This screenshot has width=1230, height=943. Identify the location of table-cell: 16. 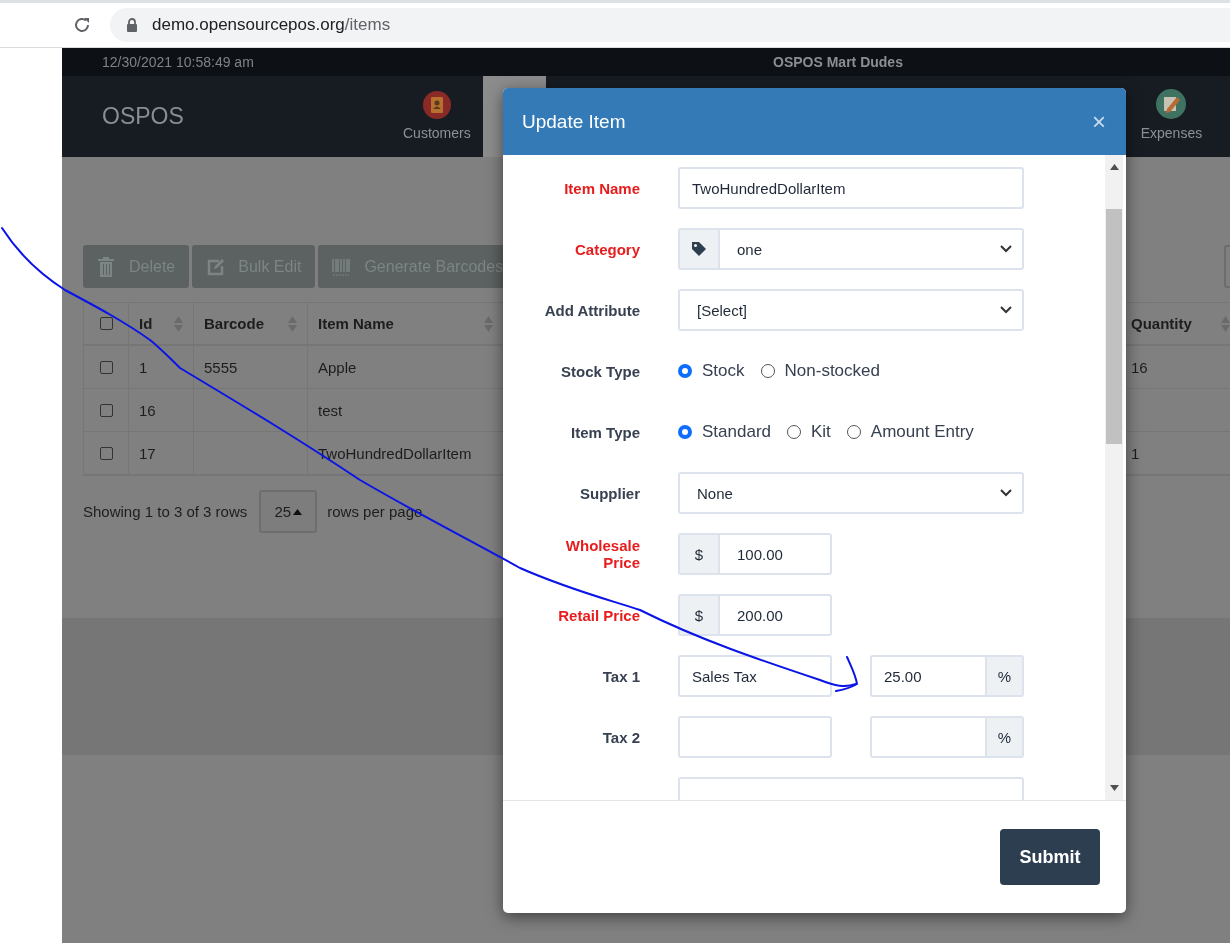
(161, 410).